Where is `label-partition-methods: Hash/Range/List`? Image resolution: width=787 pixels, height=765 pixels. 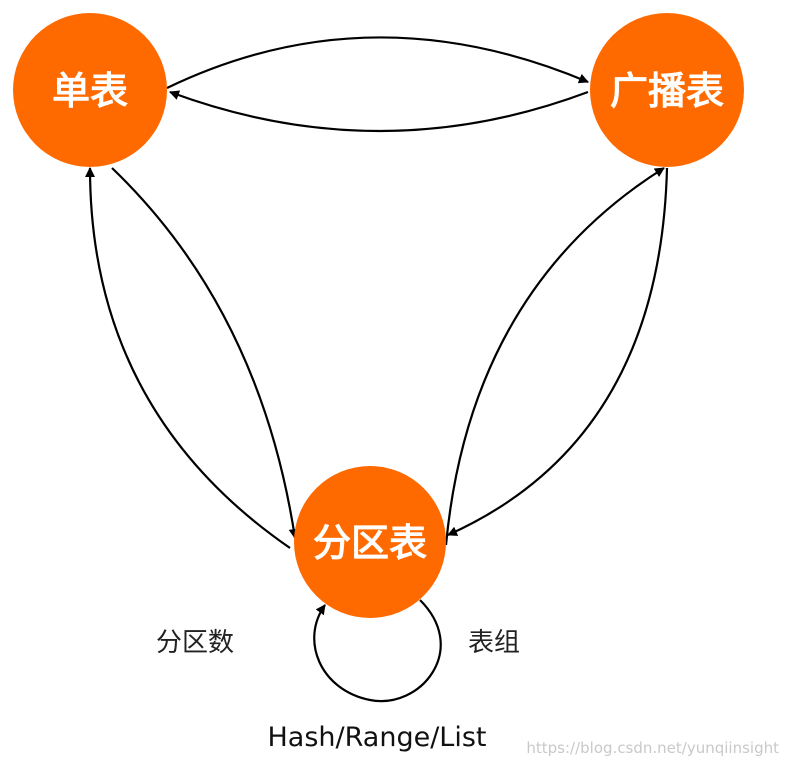 label-partition-methods: Hash/Range/List is located at coordinates (377, 737).